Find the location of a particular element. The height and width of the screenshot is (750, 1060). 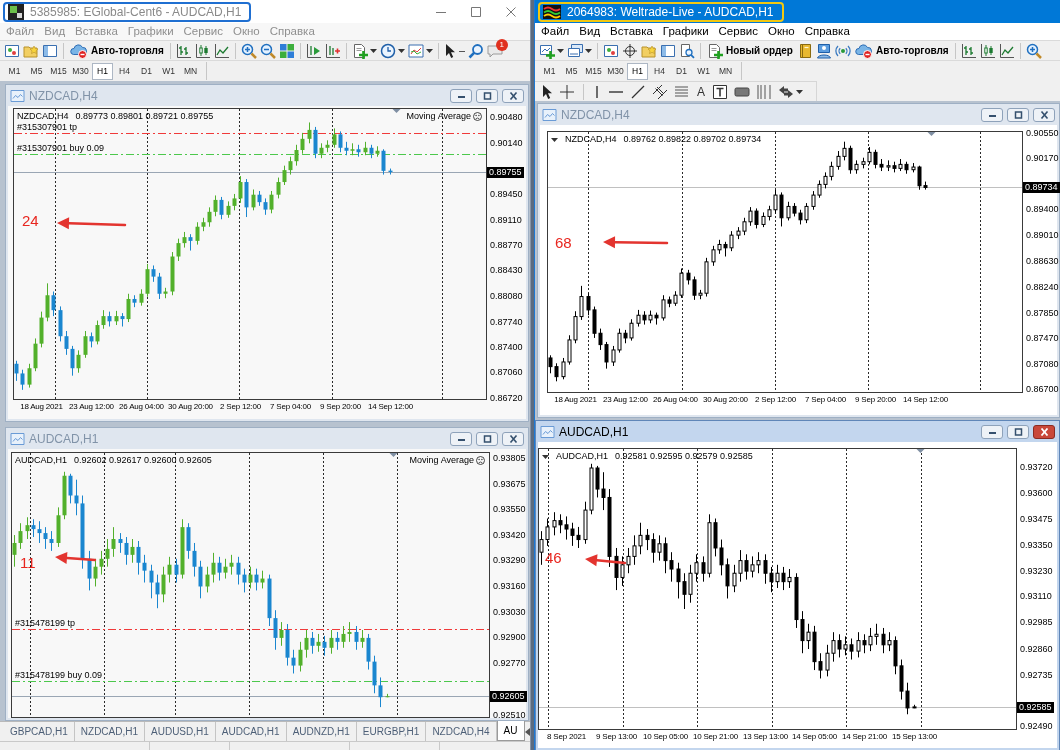

menu-item: Файл is located at coordinates (555, 31).